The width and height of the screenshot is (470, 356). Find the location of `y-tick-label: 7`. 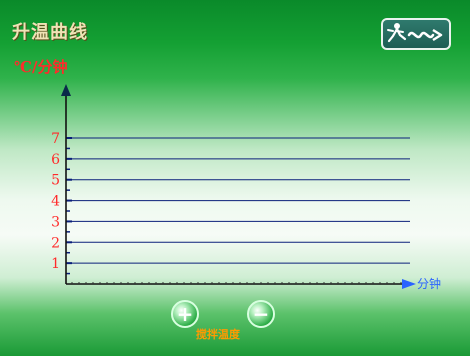

y-tick-label: 7 is located at coordinates (55, 139).